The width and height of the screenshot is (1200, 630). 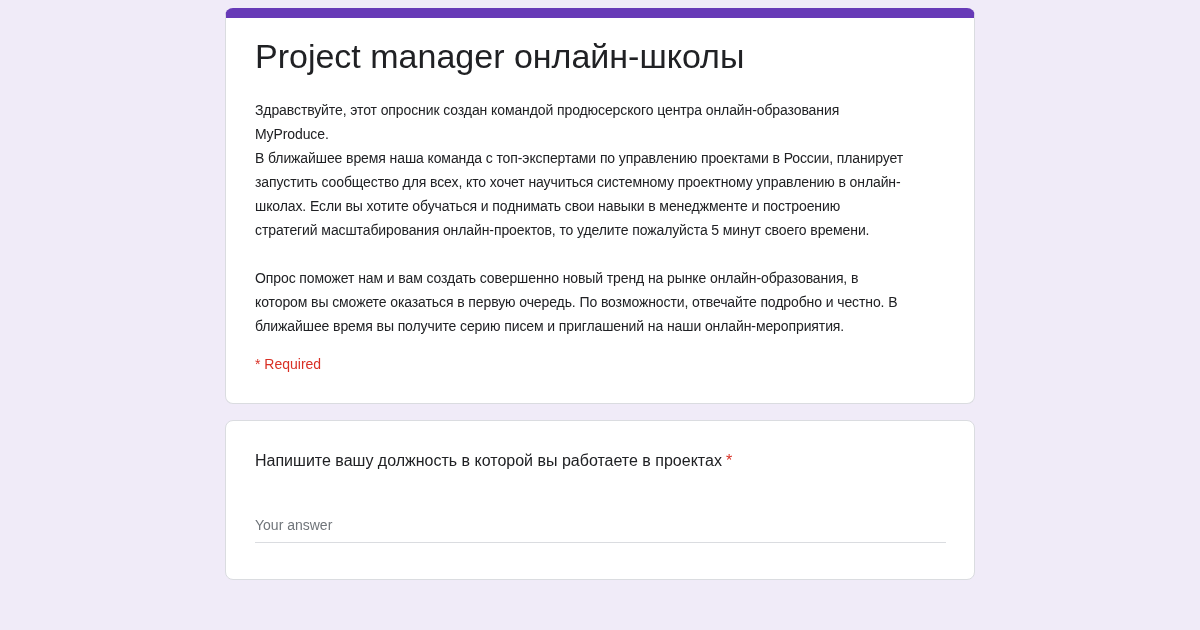 What do you see at coordinates (548, 122) in the screenshot?
I see `description-text: Здравствуйте, этот опросник создан командой продюсерского центра онлайн-образования MyProduce.` at bounding box center [548, 122].